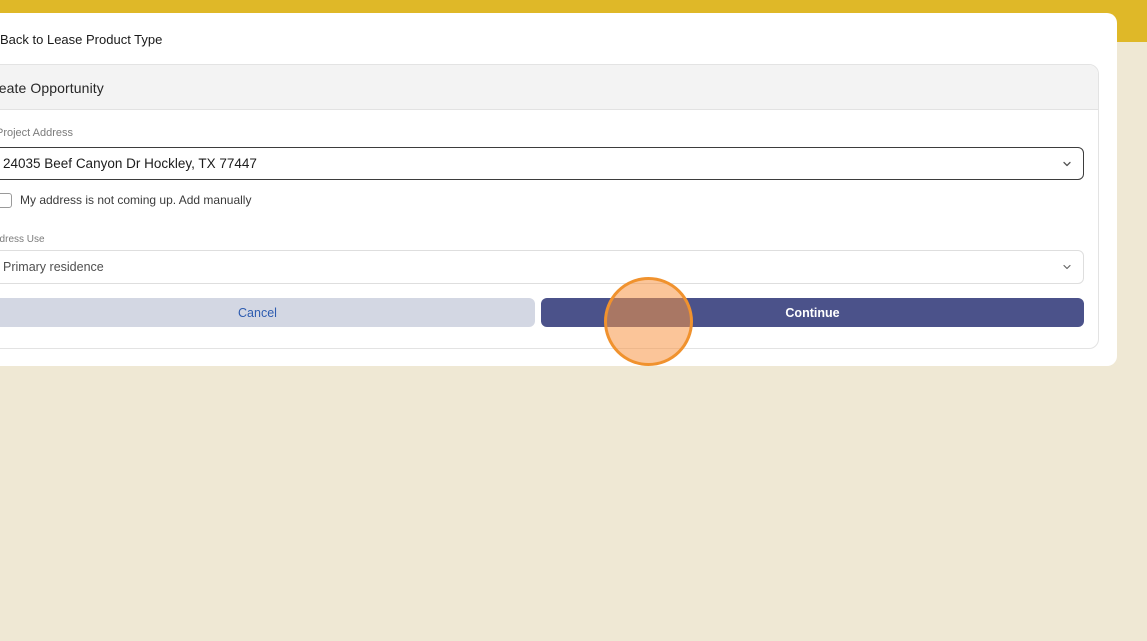 The image size is (1147, 641). Describe the element at coordinates (130, 163) in the screenshot. I see `project-address-value: 24035 Beef Canyon Dr Hockley, TX 77447` at that location.